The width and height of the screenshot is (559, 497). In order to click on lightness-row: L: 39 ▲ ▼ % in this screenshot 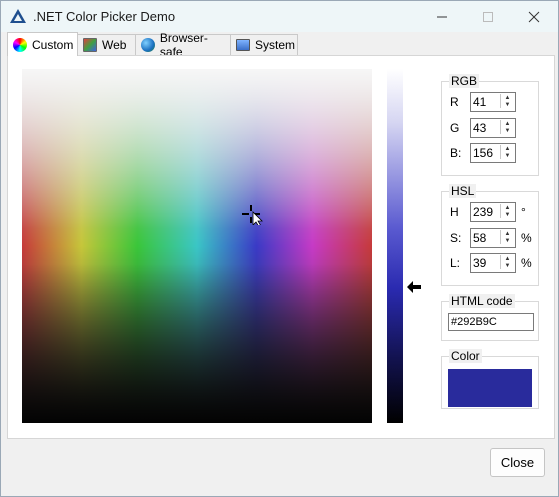, I will do `click(491, 263)`.